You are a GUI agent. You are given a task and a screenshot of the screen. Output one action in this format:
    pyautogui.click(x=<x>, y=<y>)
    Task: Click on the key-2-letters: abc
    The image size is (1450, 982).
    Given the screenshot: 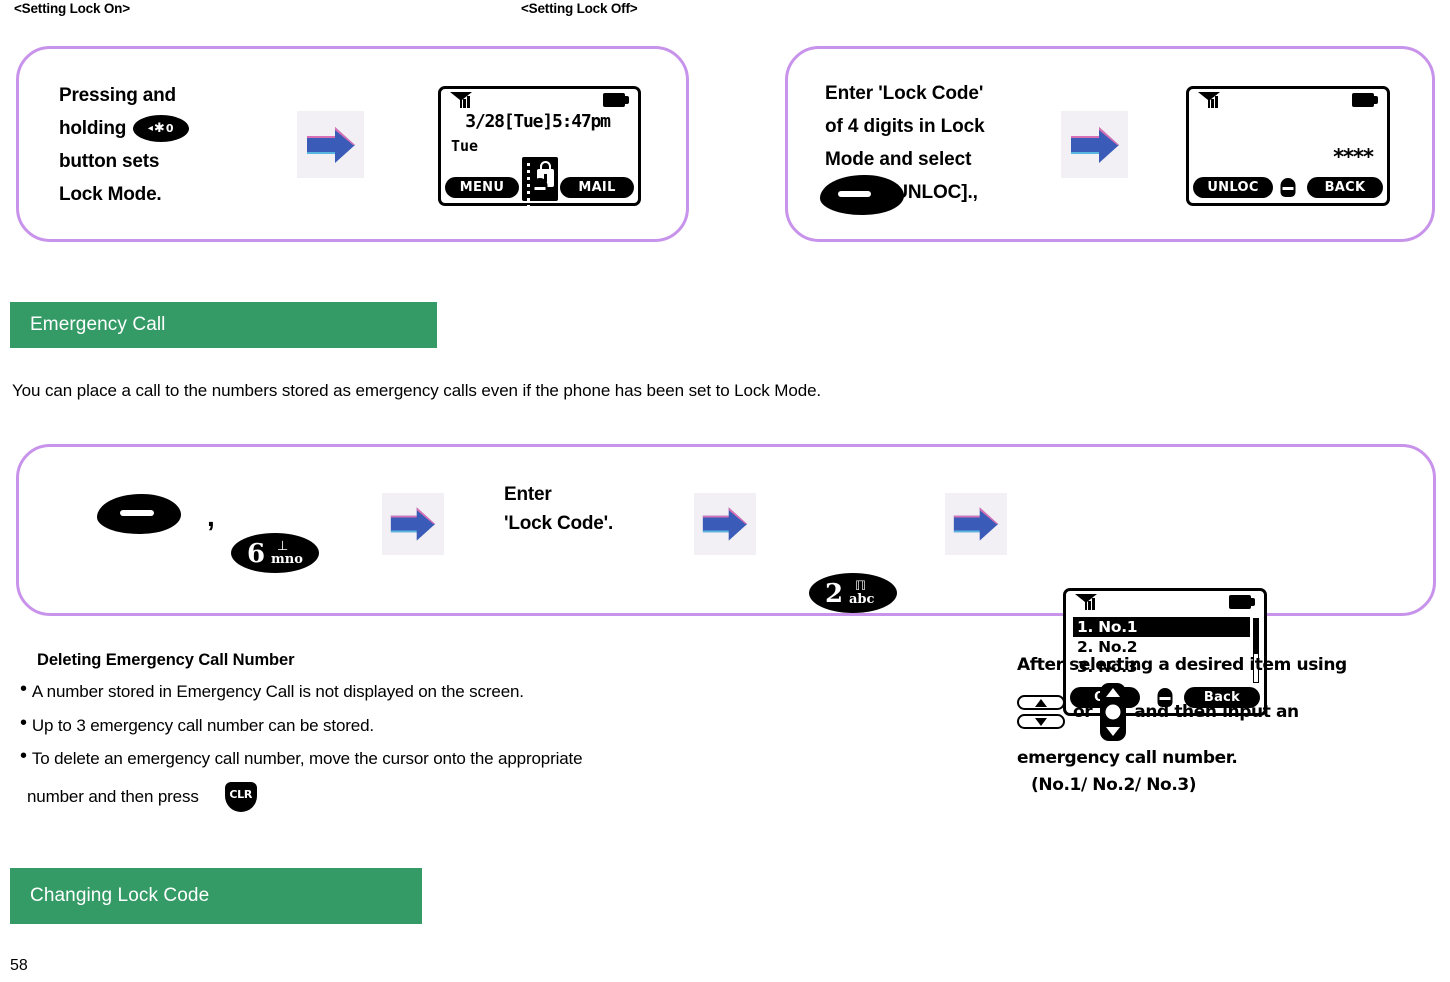 What is the action you would take?
    pyautogui.click(x=862, y=599)
    